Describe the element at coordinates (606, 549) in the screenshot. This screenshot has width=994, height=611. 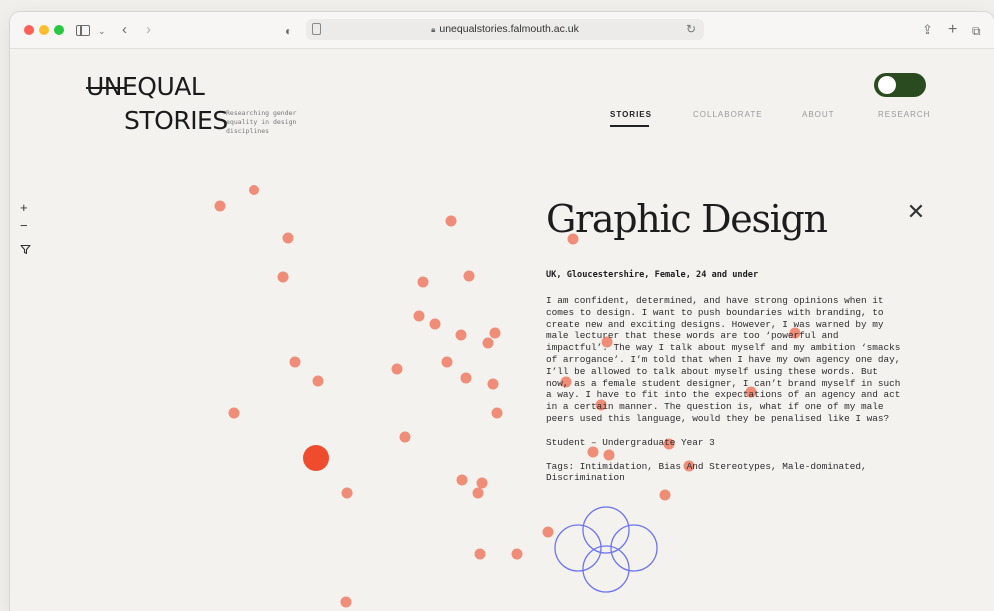
I see `cluster-rings` at that location.